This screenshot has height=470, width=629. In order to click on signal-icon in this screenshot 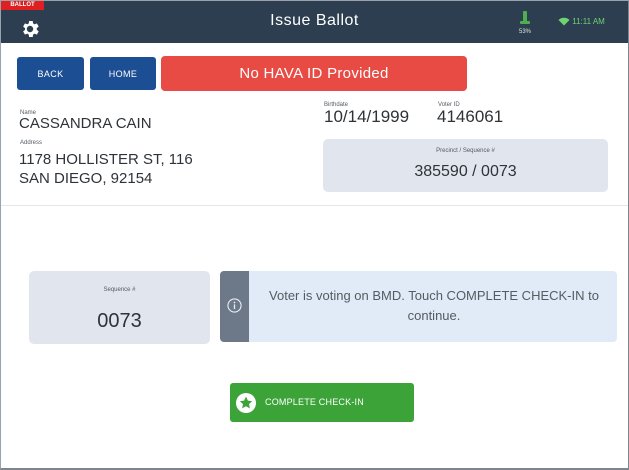, I will do `click(525, 17)`.